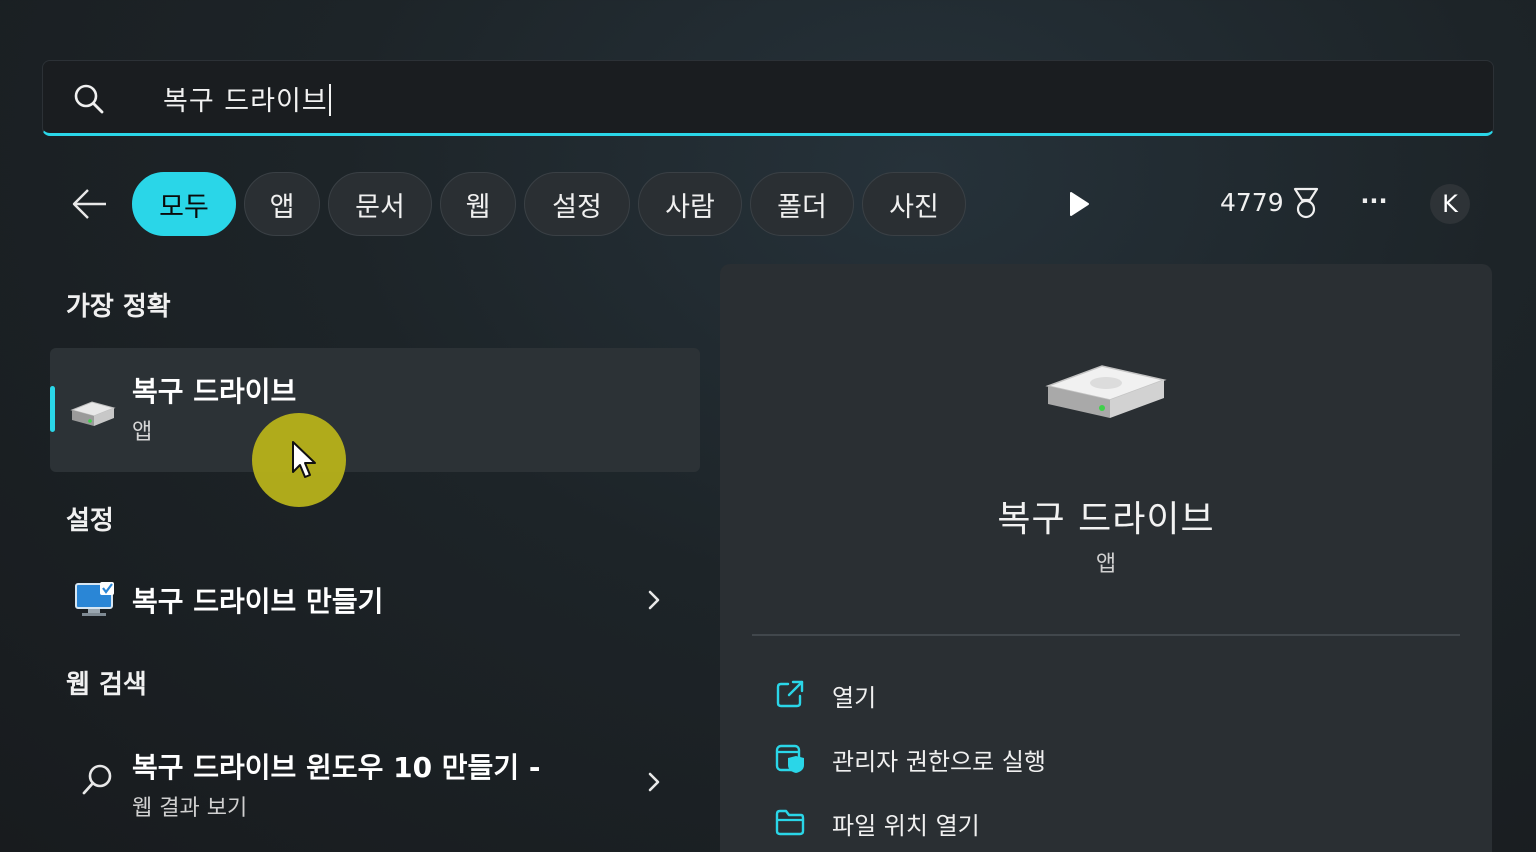 This screenshot has width=1536, height=852. What do you see at coordinates (1074, 760) in the screenshot?
I see `action-run-as-admin: 관리자 권한으로 실행` at bounding box center [1074, 760].